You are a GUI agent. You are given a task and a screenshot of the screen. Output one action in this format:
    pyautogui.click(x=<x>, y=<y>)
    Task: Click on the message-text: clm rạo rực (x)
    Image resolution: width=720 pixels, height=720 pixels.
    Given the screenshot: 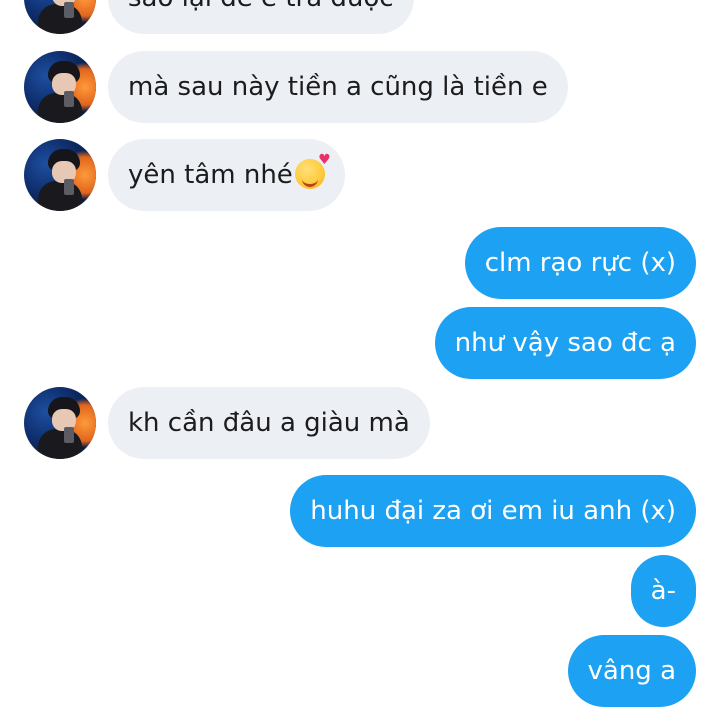 What is the action you would take?
    pyautogui.click(x=580, y=263)
    